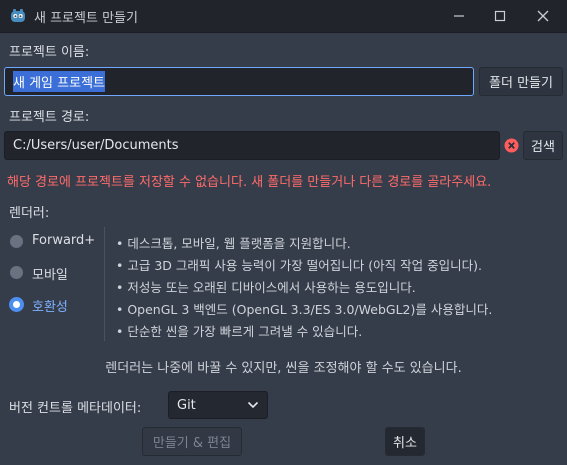 This screenshot has width=567, height=465. I want to click on project-name-value: 새 게임 프로젝트, so click(59, 81).